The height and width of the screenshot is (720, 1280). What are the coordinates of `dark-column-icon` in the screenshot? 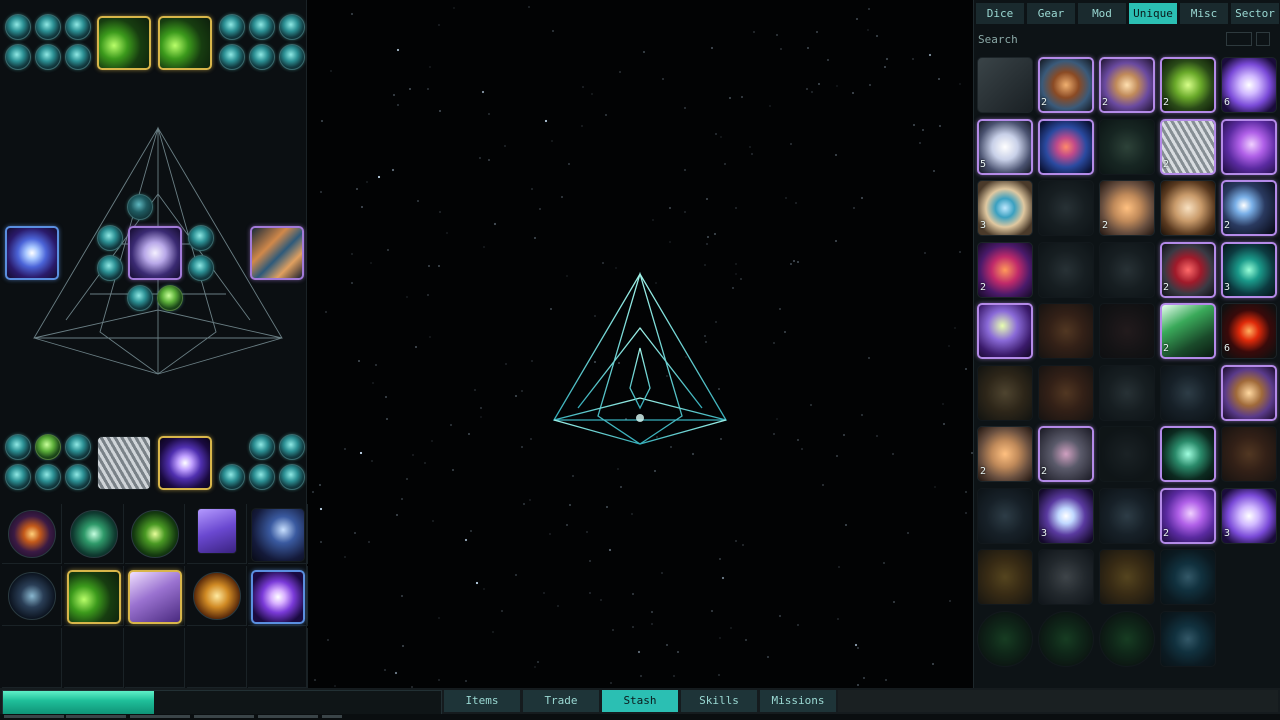 It's located at (1127, 515).